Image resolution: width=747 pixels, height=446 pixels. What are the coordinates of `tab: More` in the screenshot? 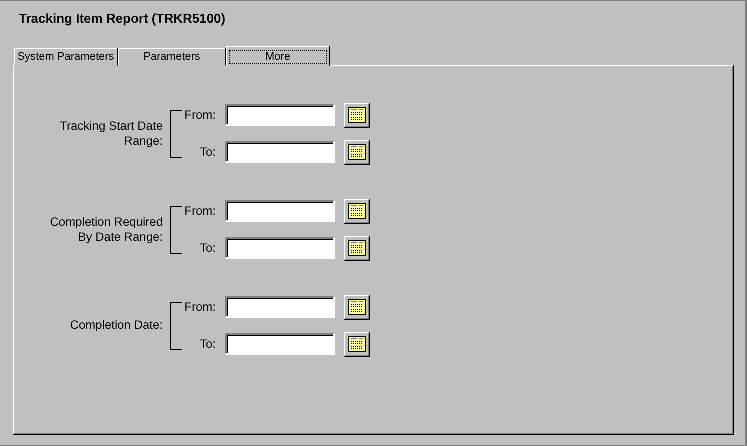 It's located at (278, 56).